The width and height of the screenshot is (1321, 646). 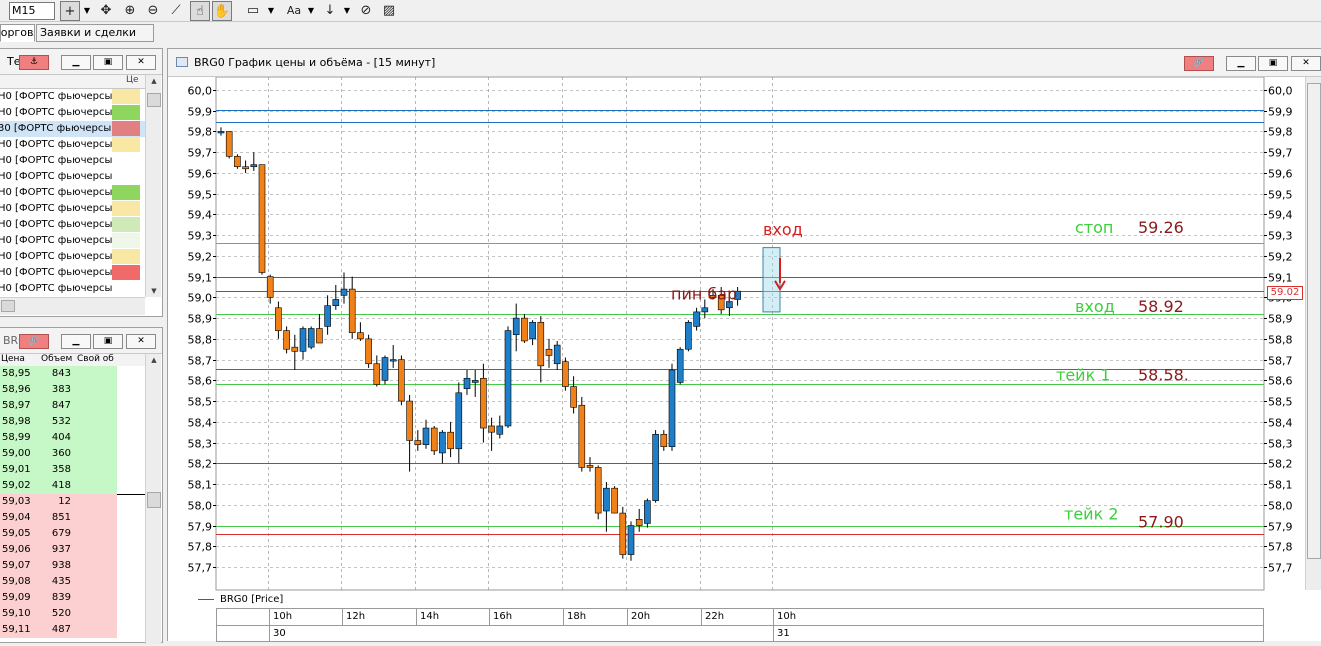 What do you see at coordinates (222, 11) in the screenshot?
I see `hand-pan-icon: ✋` at bounding box center [222, 11].